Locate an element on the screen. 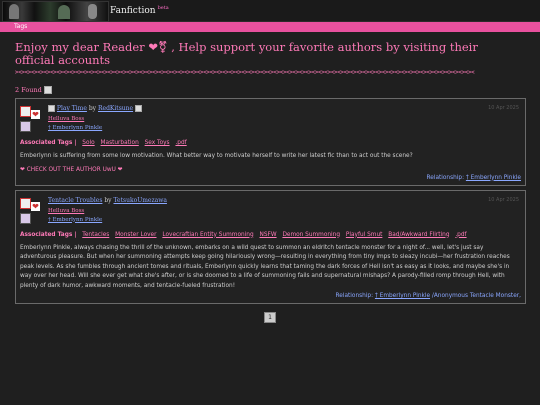  found-label: 2 Found is located at coordinates (28, 90).